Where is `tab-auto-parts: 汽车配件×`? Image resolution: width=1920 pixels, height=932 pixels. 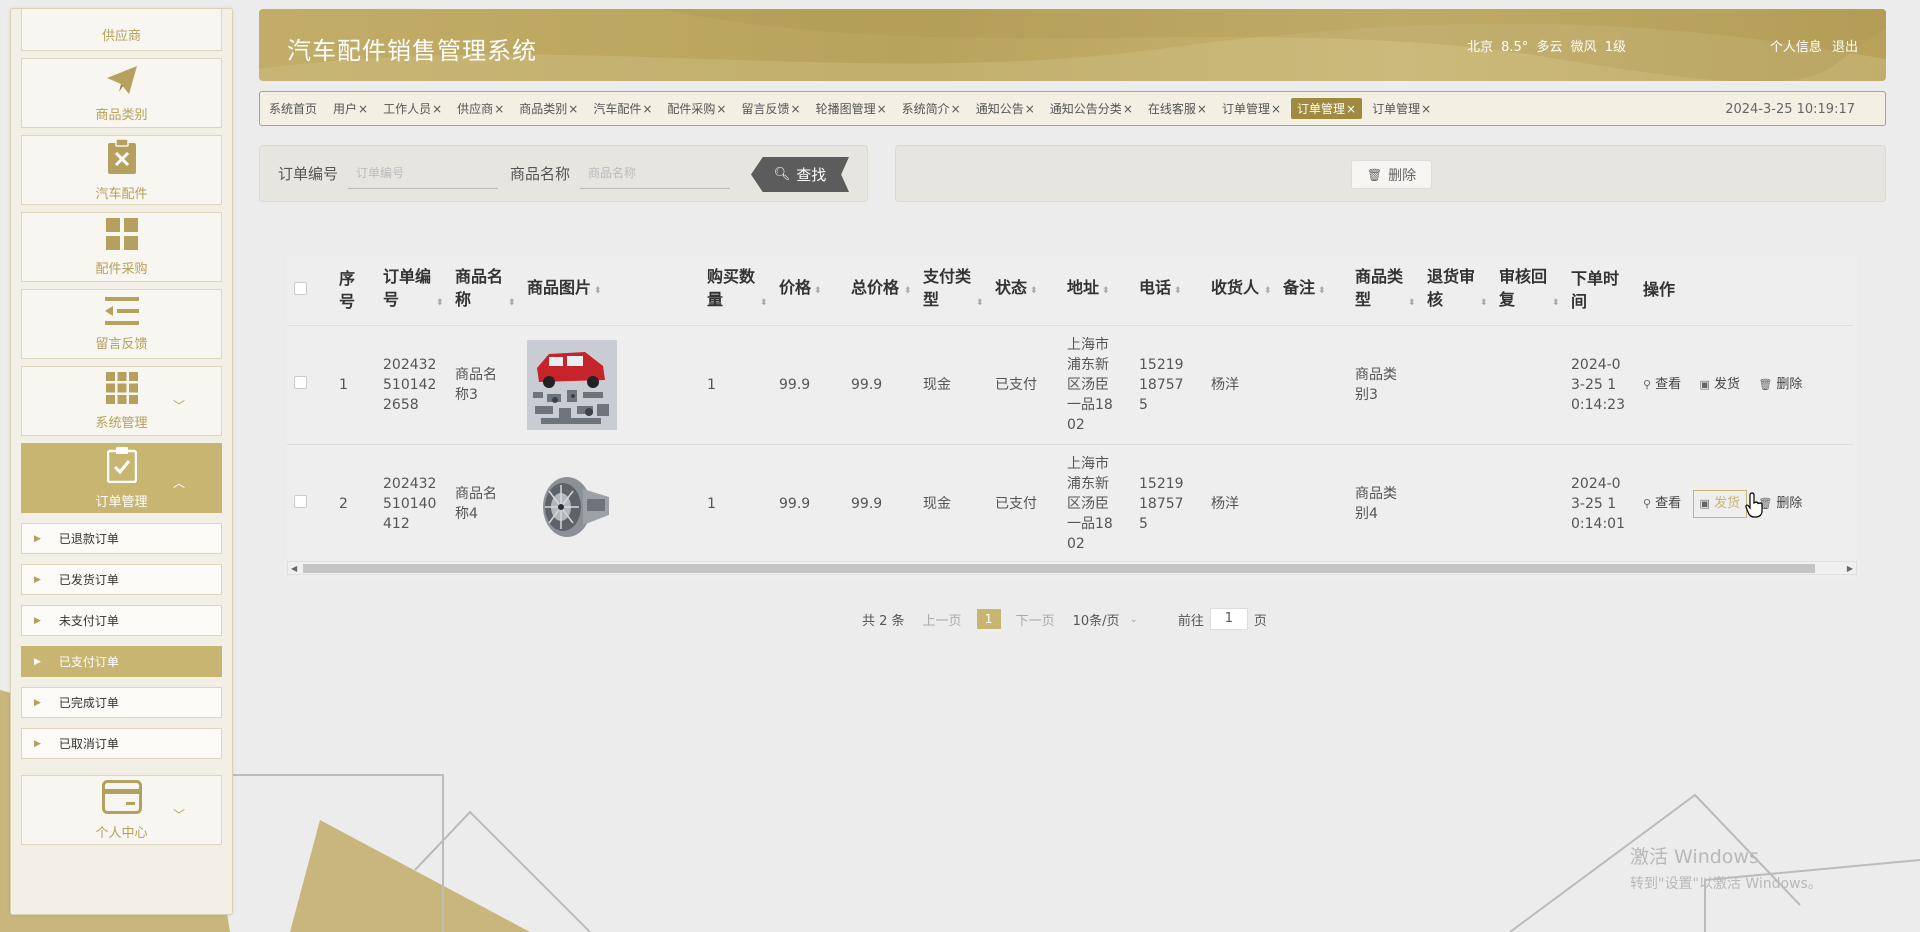
tab-auto-parts: 汽车配件× is located at coordinates (622, 108).